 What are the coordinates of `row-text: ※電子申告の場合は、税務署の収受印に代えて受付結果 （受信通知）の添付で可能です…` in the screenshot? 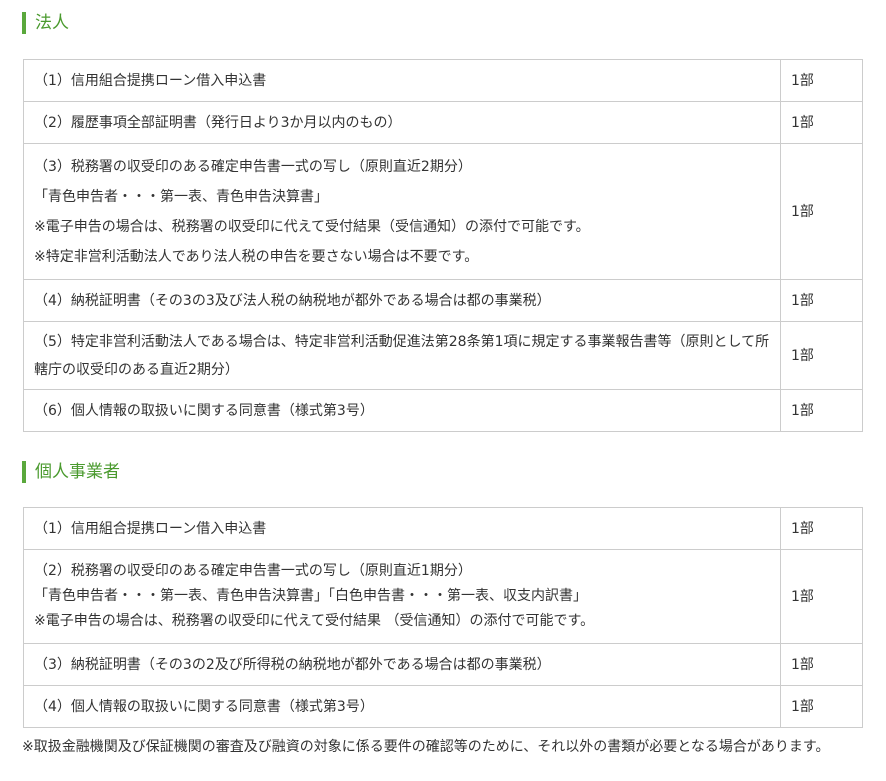 It's located at (314, 621).